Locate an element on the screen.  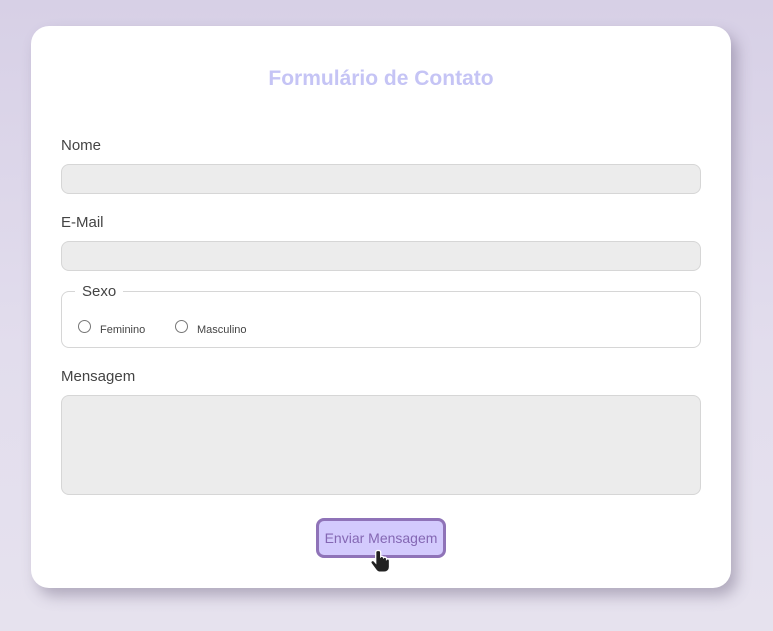
feminino-radio is located at coordinates (84, 326).